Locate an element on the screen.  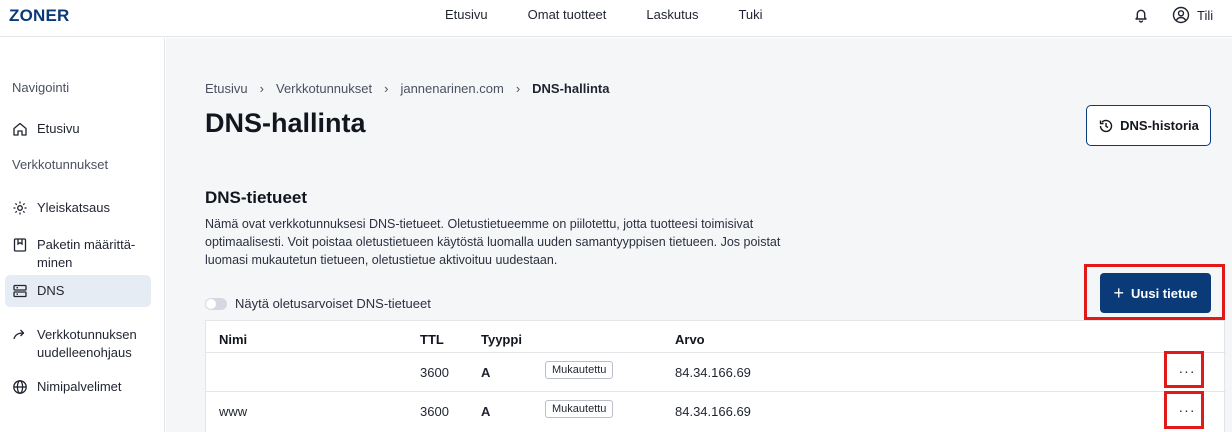
sidebar-item-nameservers: Nimipalvelimet is located at coordinates (78, 387).